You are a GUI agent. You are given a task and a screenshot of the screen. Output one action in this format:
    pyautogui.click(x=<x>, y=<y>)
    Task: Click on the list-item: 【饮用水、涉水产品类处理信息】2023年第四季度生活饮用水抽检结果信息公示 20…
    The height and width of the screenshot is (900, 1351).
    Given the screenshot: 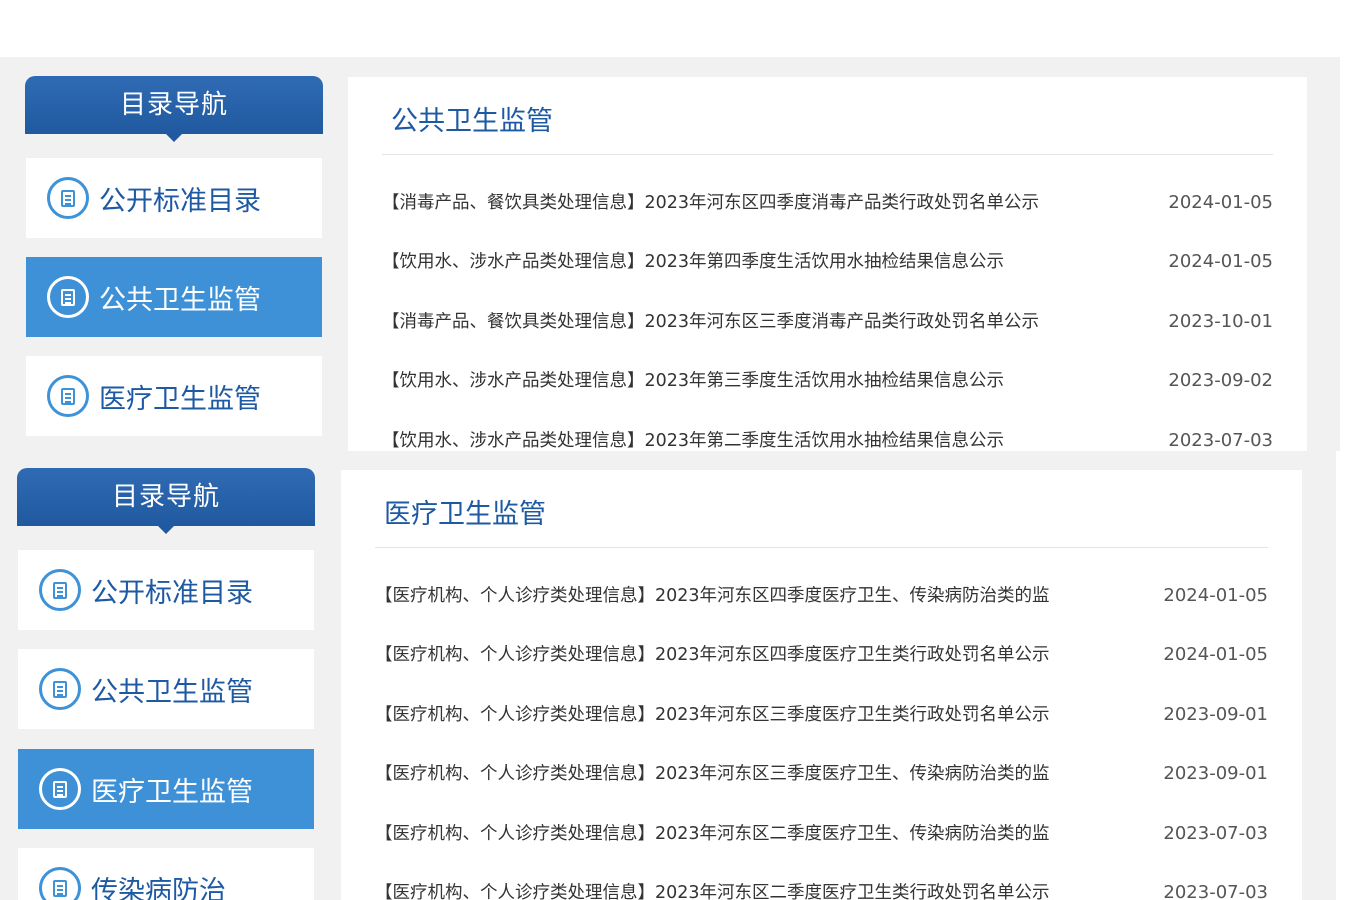 What is the action you would take?
    pyautogui.click(x=827, y=262)
    